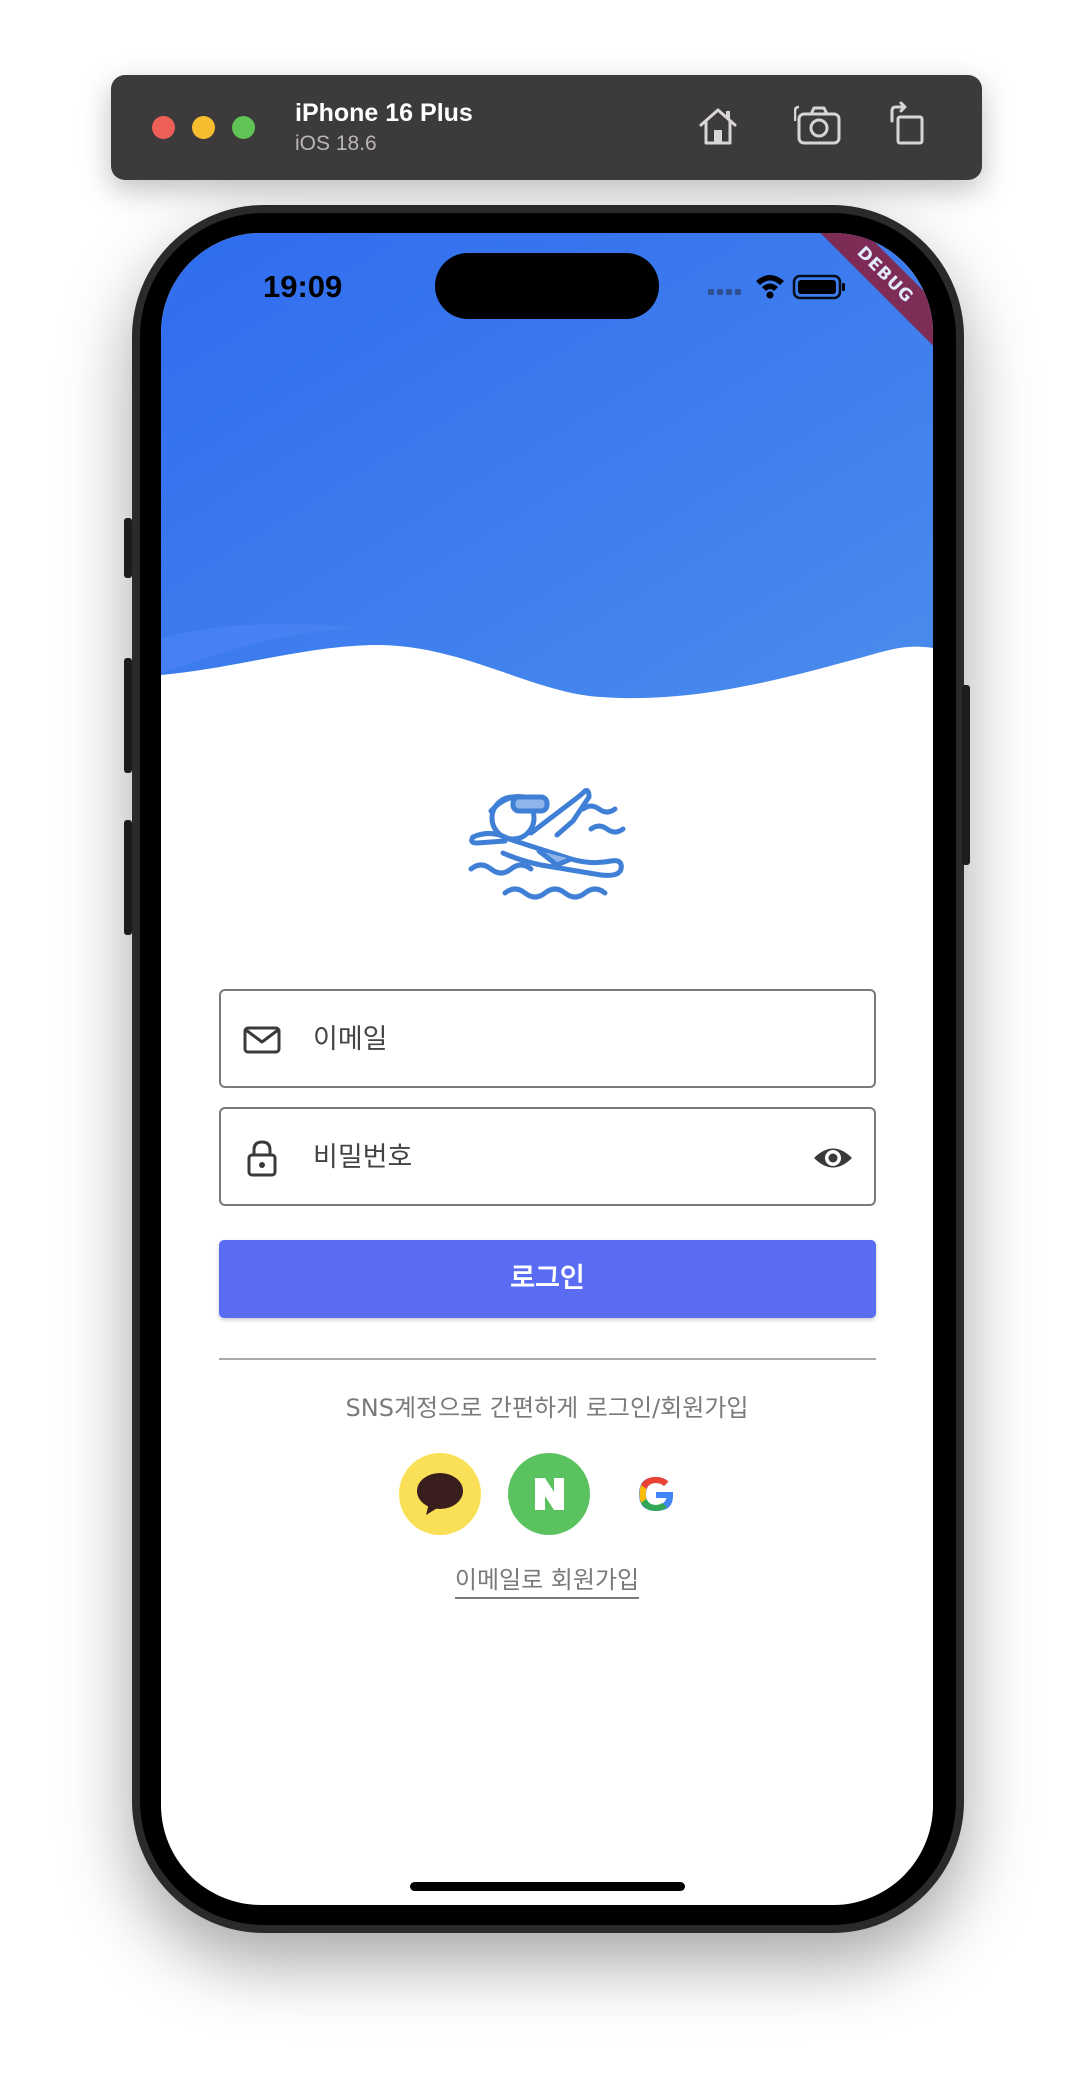  Describe the element at coordinates (243, 127) in the screenshot. I see `zoom-window-button` at that location.